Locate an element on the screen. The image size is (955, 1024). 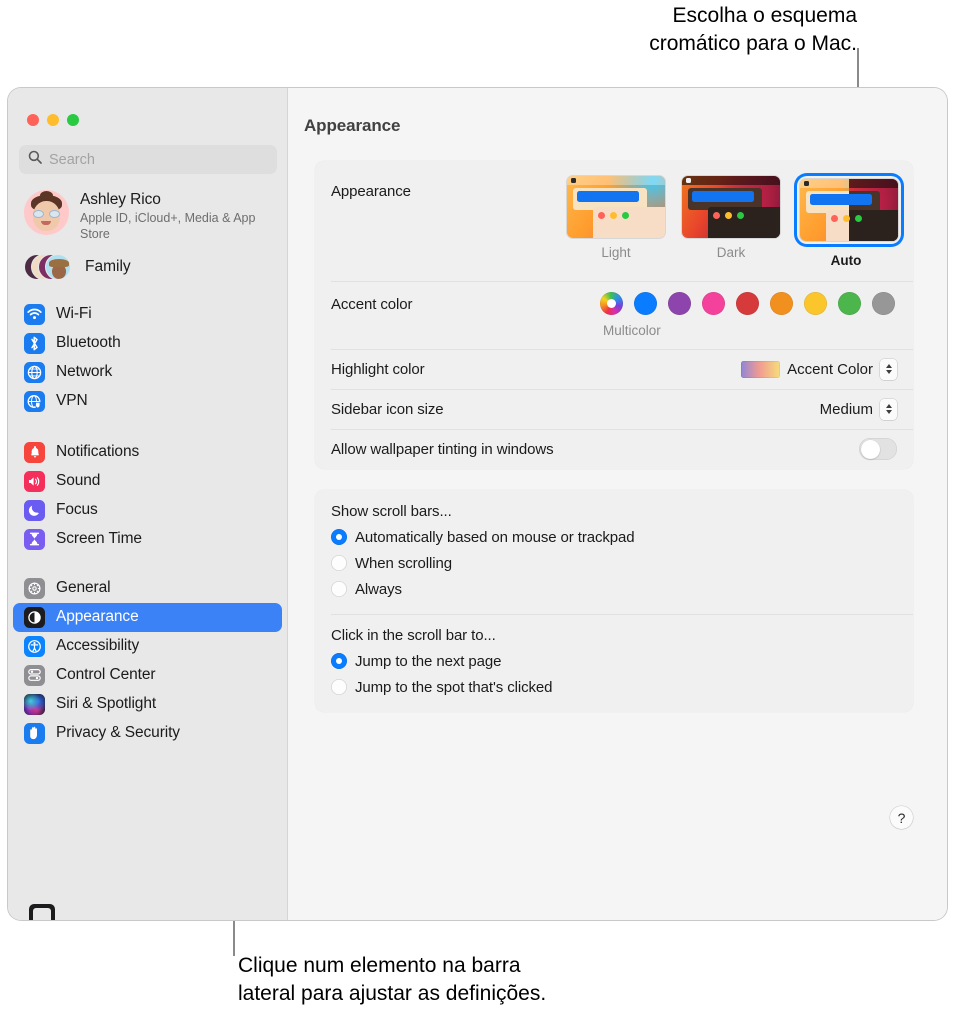
profile-subtitle: Apple ID, iCloud+, Media & App Store is located at coordinates (168, 226).